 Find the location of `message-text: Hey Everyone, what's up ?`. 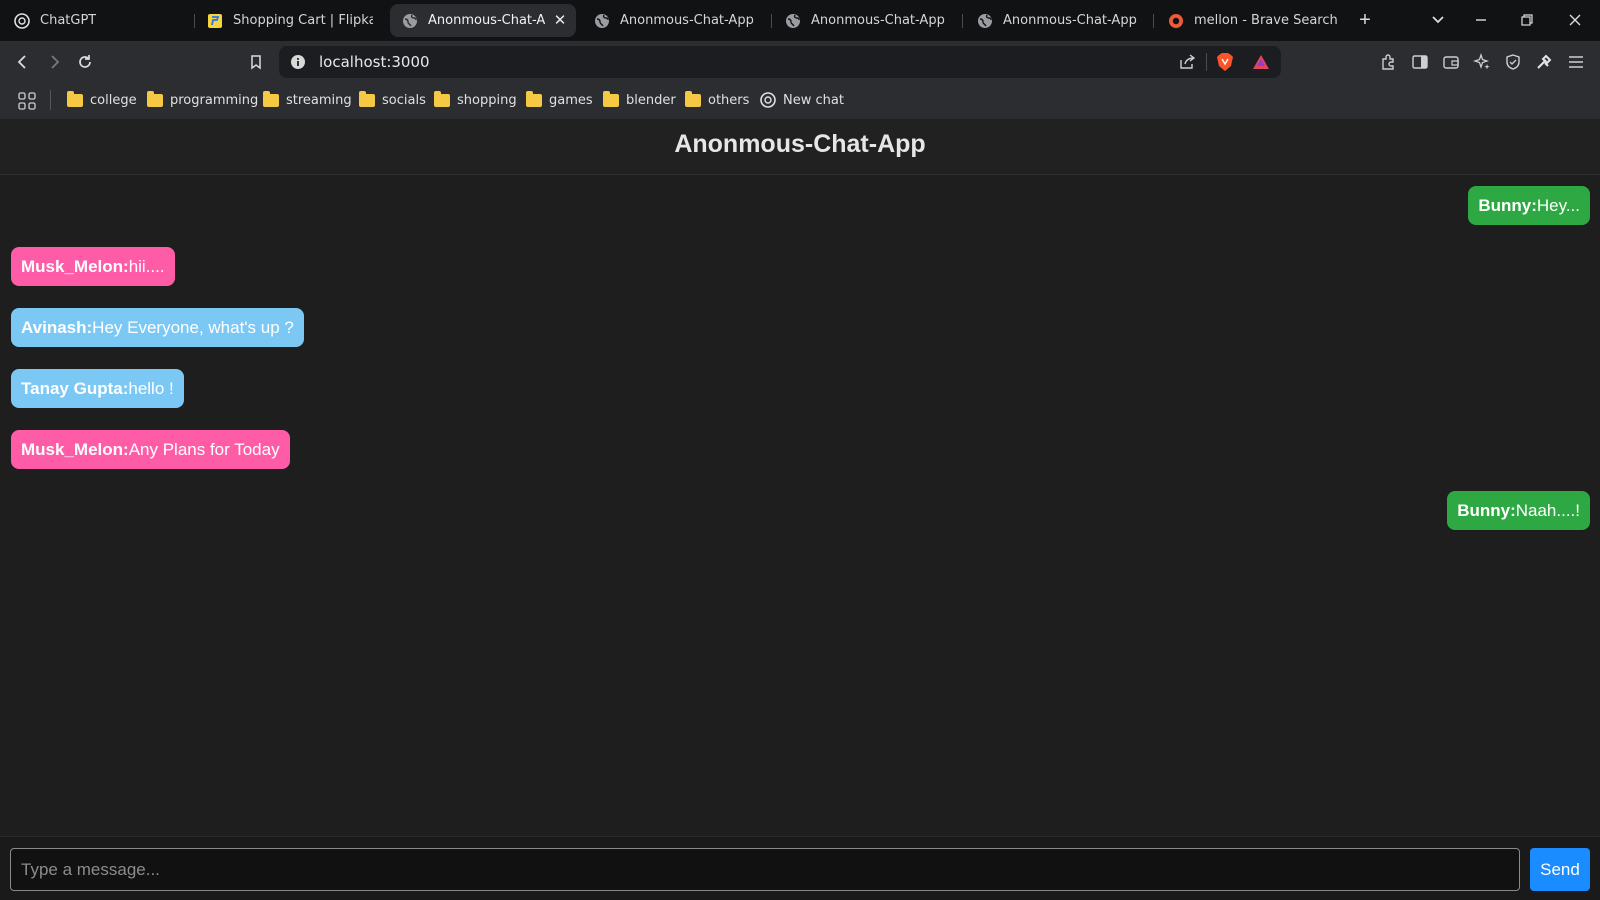

message-text: Hey Everyone, what's up ? is located at coordinates (193, 327).